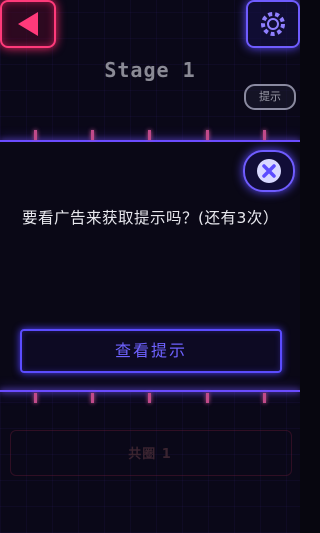 The image size is (320, 533). What do you see at coordinates (150, 218) in the screenshot?
I see `dialog-prompt: 要看广告来获取提示吗？(还有3次）` at bounding box center [150, 218].